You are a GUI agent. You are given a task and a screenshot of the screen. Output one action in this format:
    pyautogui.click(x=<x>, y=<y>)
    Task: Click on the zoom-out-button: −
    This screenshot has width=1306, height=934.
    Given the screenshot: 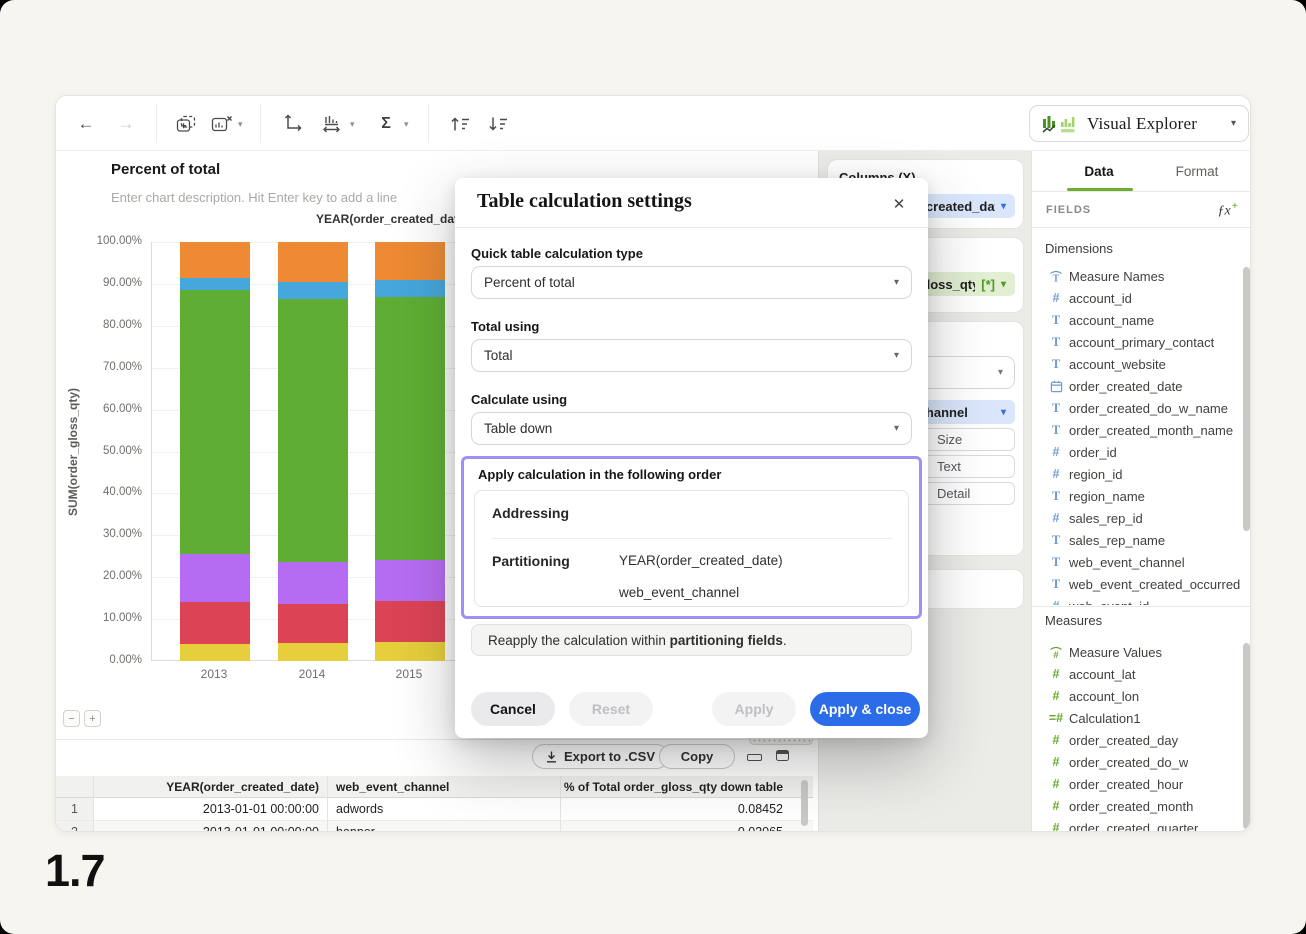 What is the action you would take?
    pyautogui.click(x=71, y=718)
    